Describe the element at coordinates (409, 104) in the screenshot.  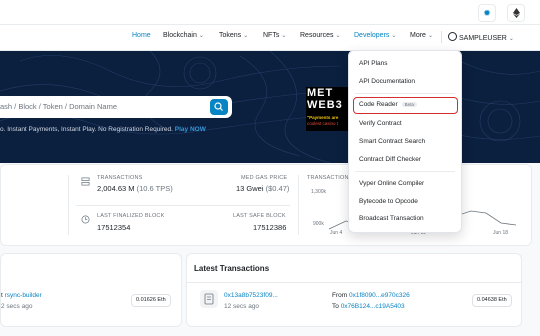
I see `beta-badge: Beta` at that location.